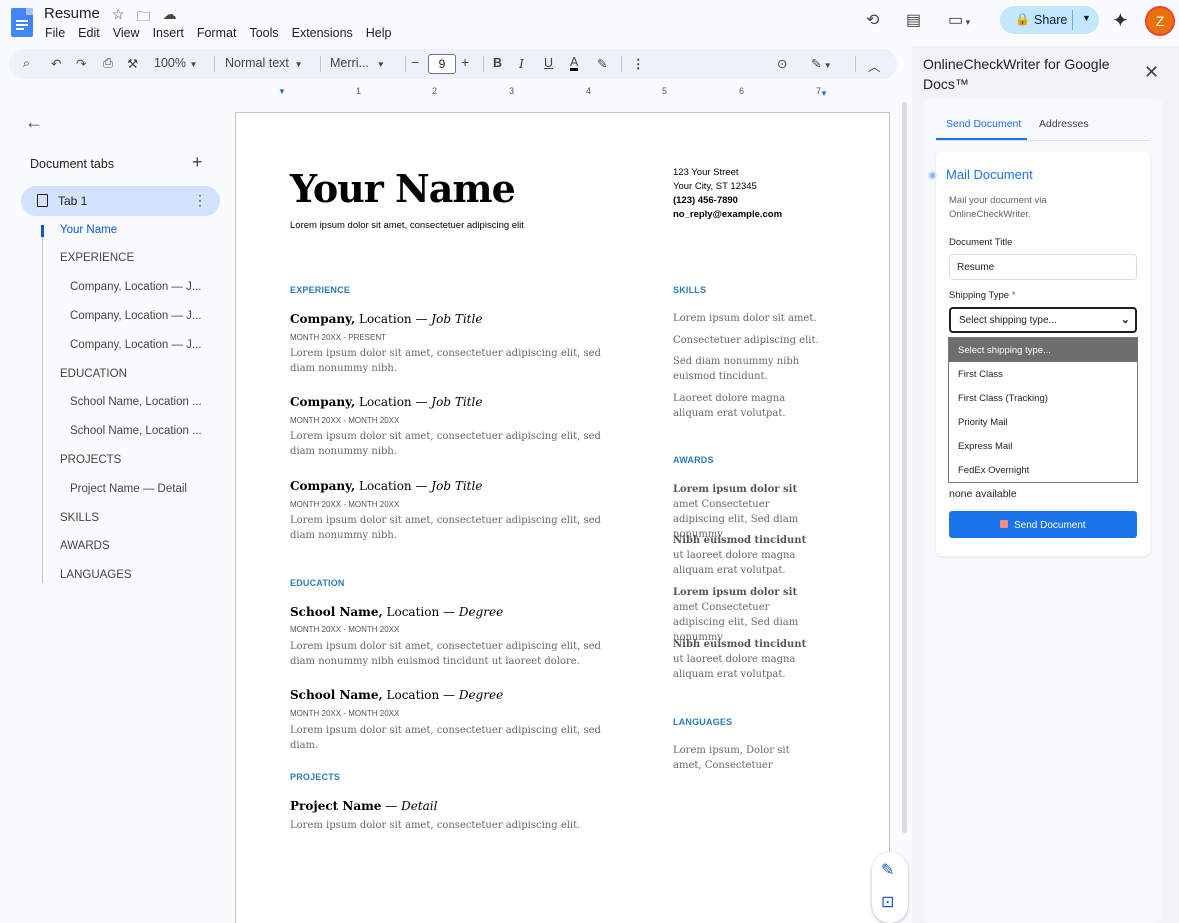  What do you see at coordinates (872, 20) in the screenshot?
I see `version-history-icon: ⟲` at bounding box center [872, 20].